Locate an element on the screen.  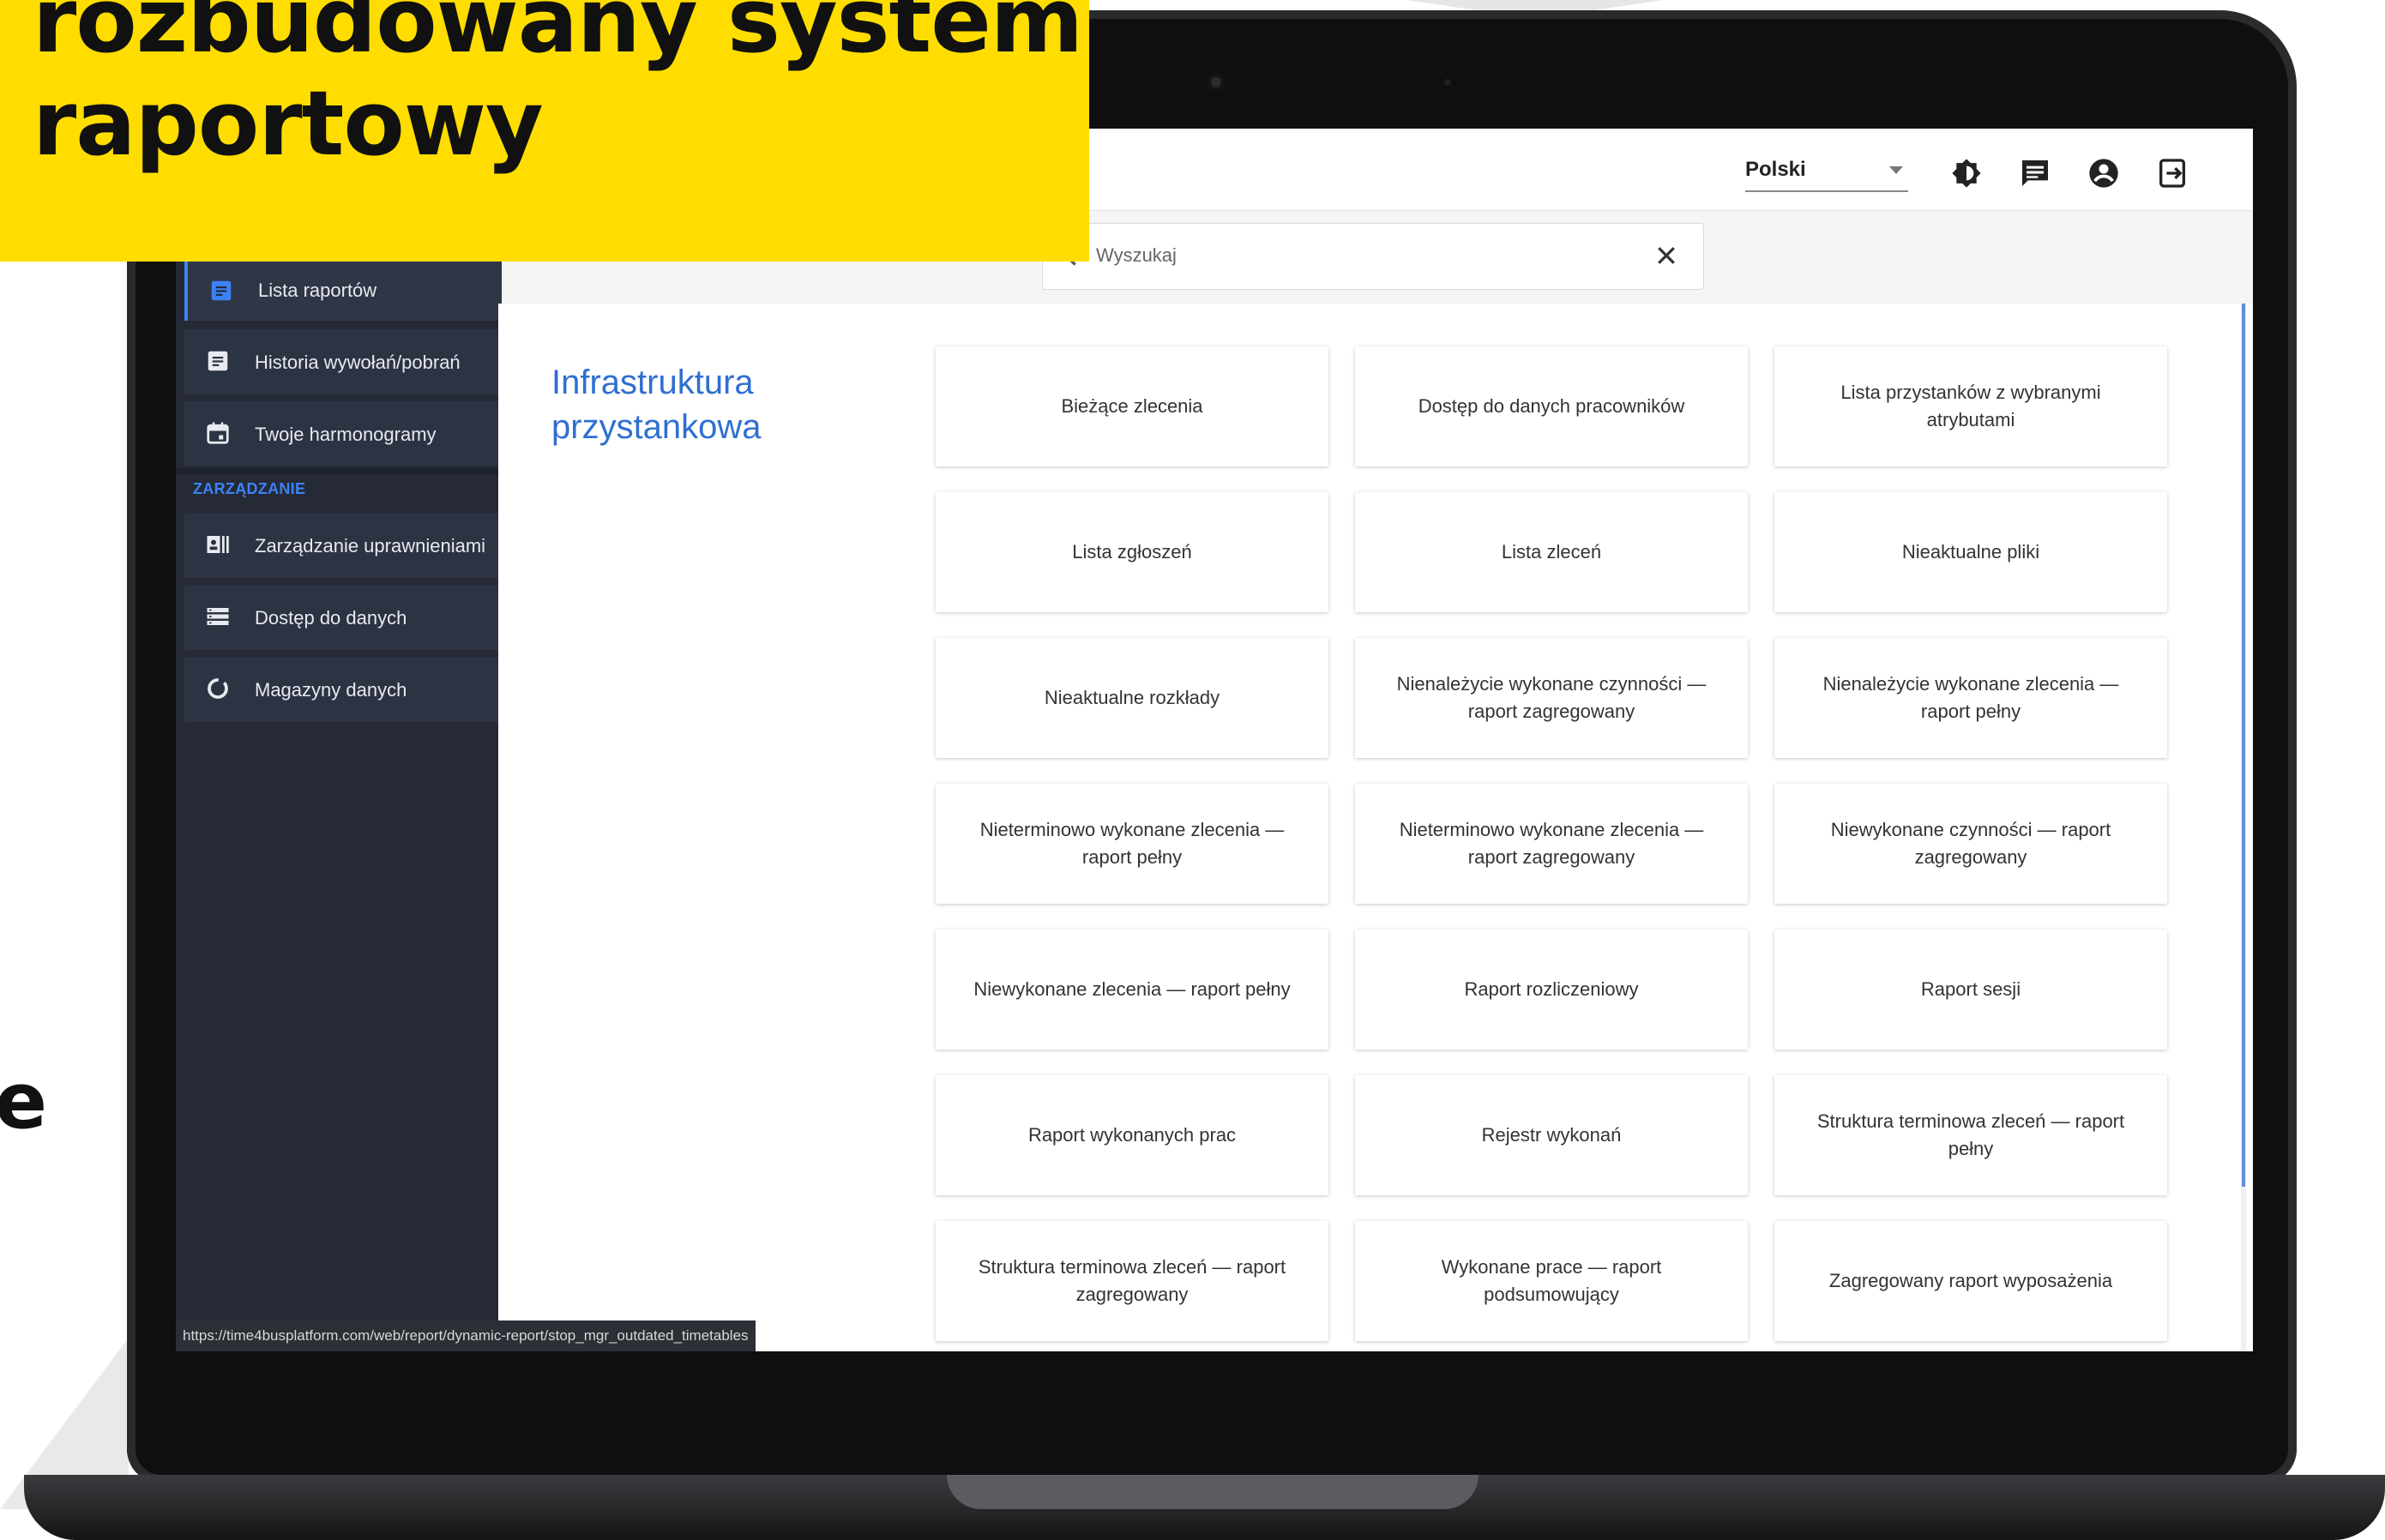
report-card: Lista zgłoszeń is located at coordinates (1132, 552).